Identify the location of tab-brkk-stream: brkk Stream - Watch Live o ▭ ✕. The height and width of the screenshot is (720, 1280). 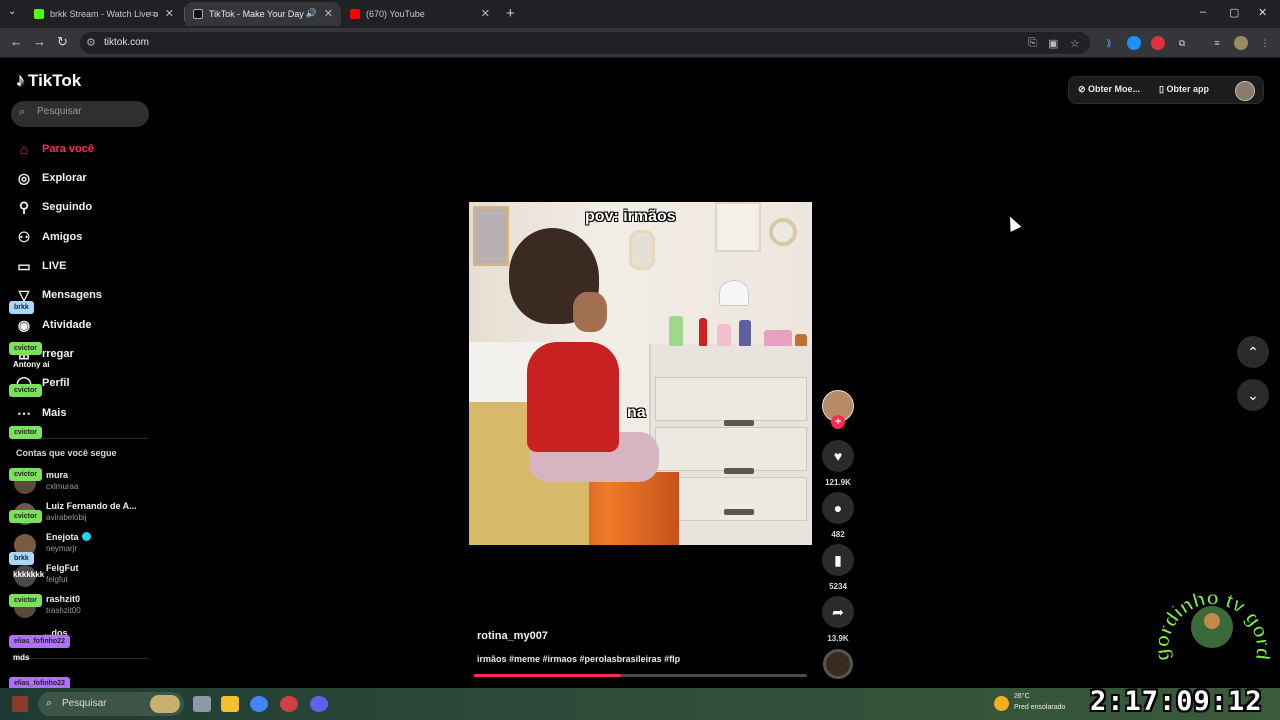
(104, 14).